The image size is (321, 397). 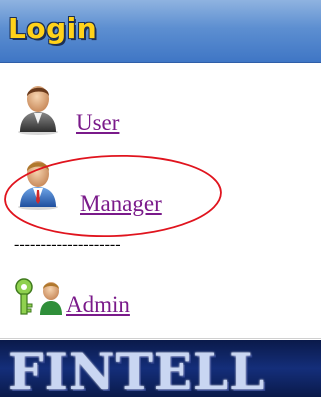 I want to click on content-bottom-border, so click(x=160, y=338).